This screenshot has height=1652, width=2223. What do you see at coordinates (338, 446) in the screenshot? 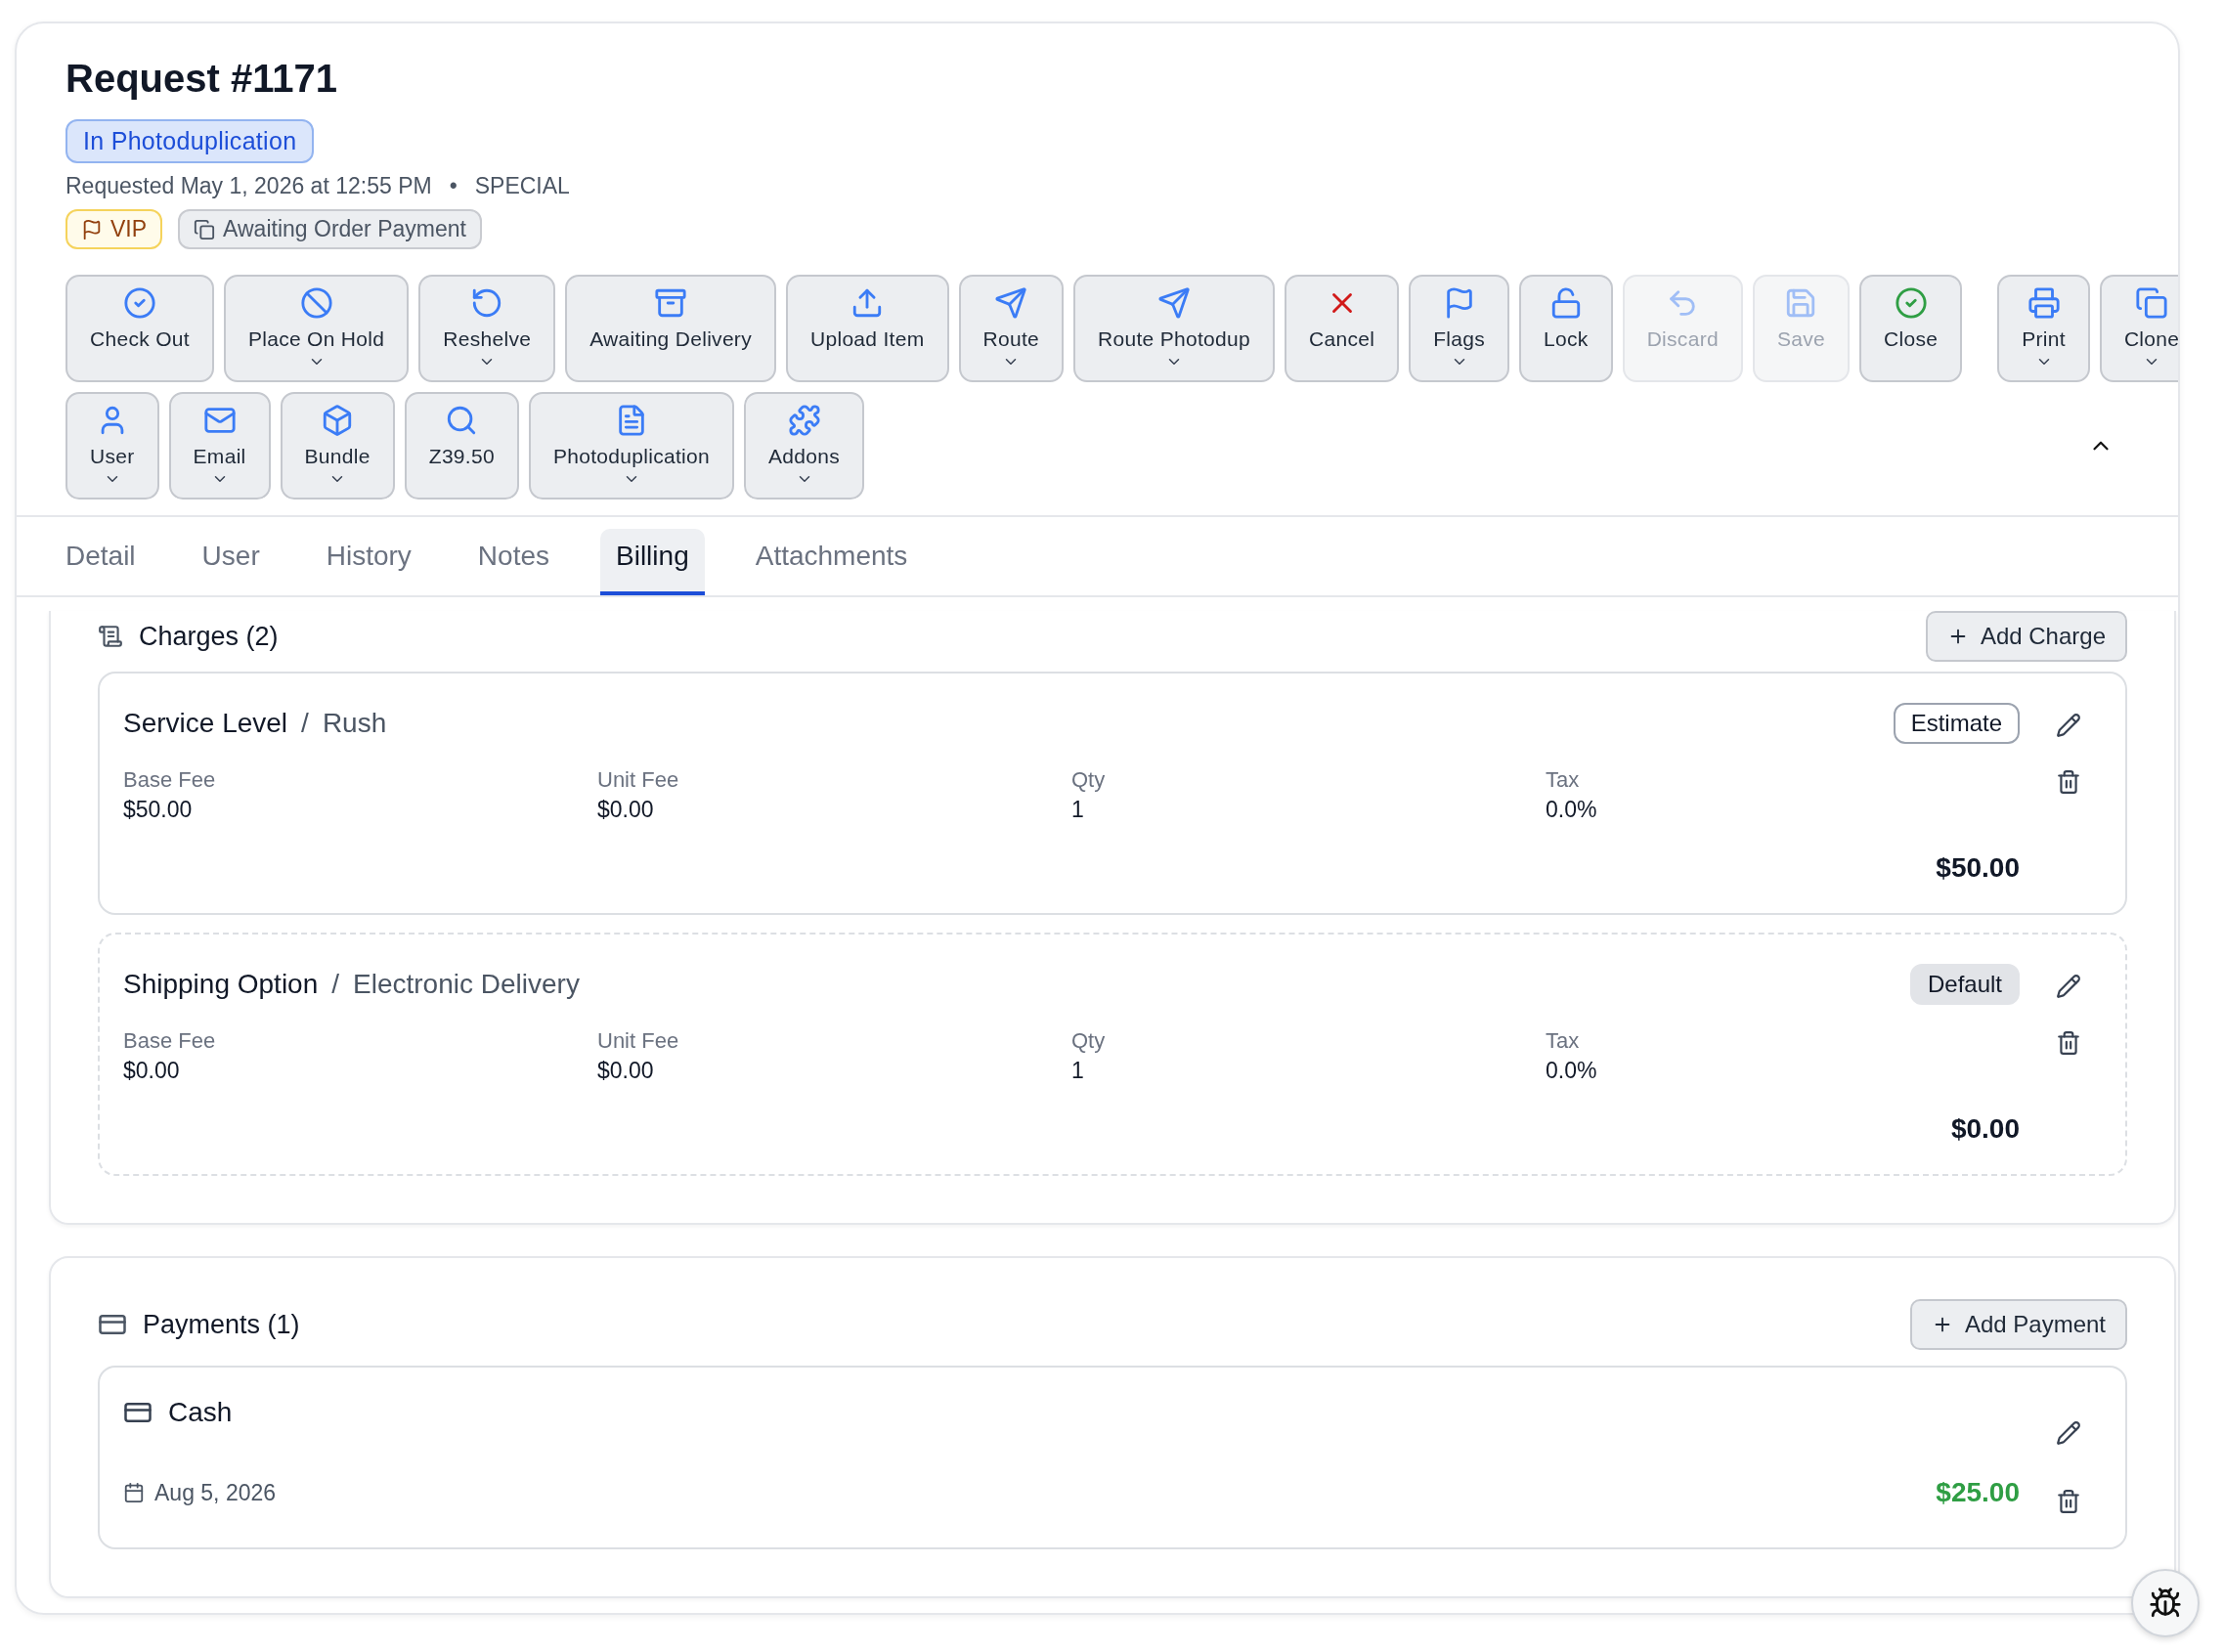
I see `toolbar-button: Bundle` at bounding box center [338, 446].